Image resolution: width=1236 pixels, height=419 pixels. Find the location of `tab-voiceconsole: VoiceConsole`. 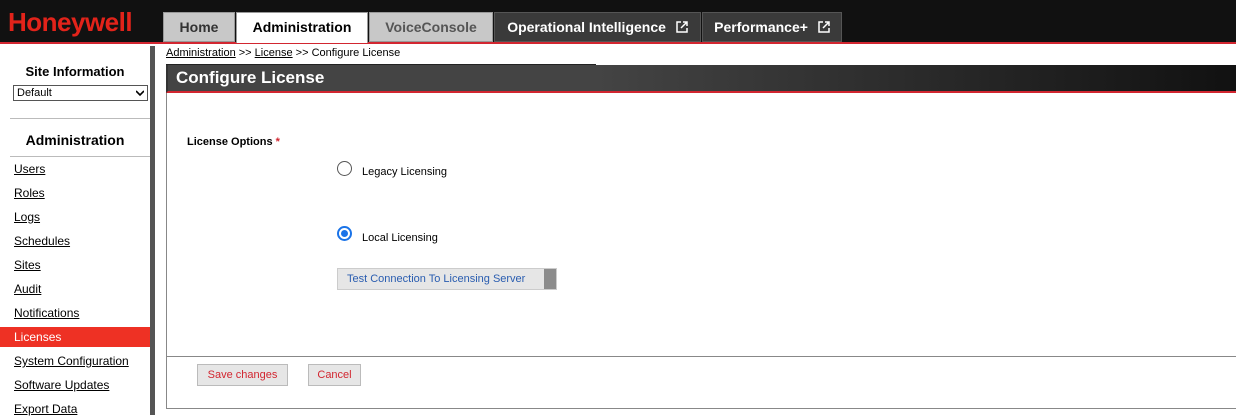

tab-voiceconsole: VoiceConsole is located at coordinates (431, 27).